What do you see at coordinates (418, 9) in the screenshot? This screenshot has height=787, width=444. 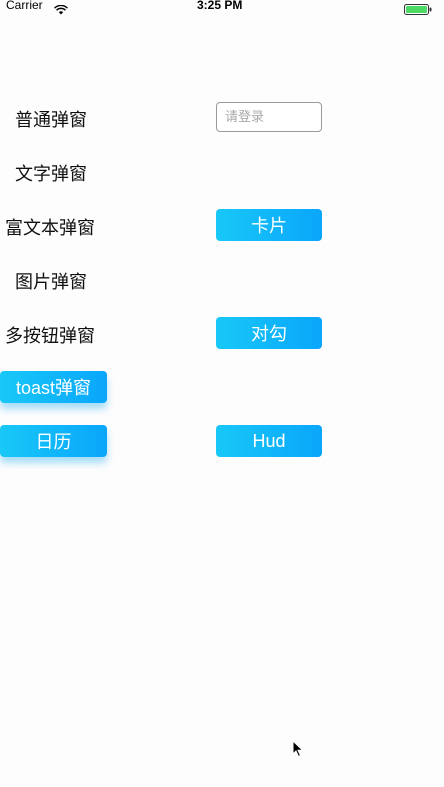 I see `battery-icon` at bounding box center [418, 9].